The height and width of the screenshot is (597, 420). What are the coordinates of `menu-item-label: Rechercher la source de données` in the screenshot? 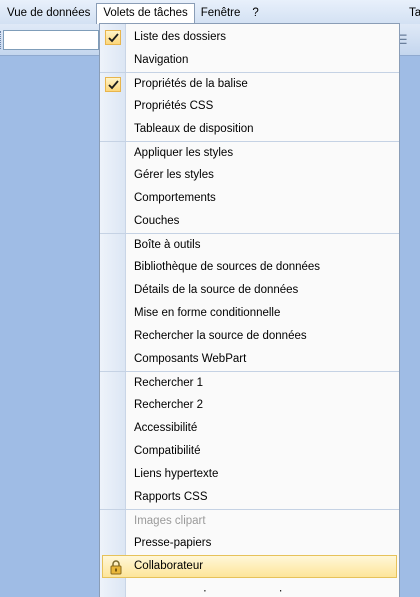 It's located at (220, 336).